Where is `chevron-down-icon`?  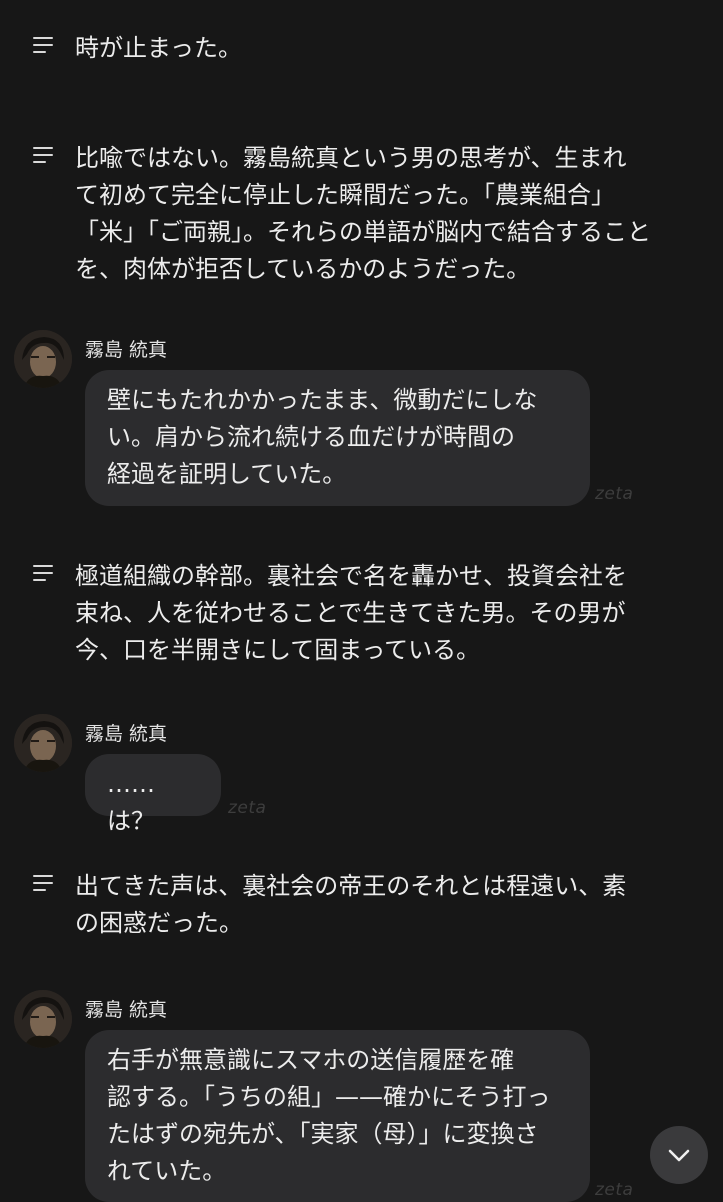
chevron-down-icon is located at coordinates (679, 1155).